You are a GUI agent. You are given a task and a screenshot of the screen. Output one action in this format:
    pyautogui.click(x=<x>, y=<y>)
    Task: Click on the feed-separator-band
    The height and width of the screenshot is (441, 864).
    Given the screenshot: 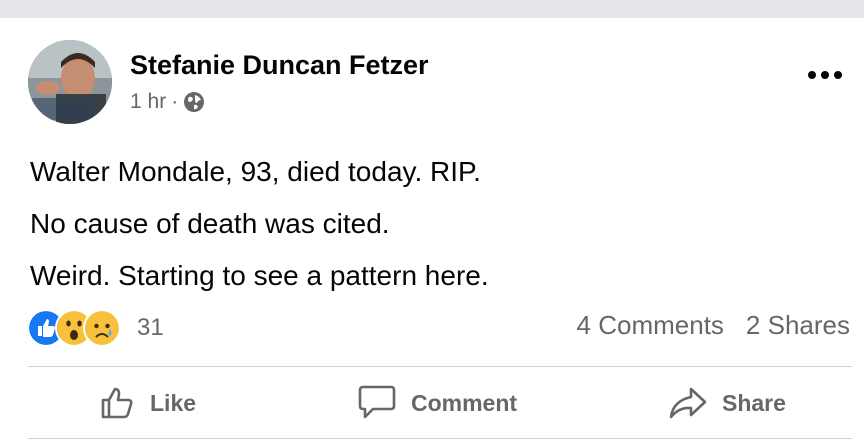 What is the action you would take?
    pyautogui.click(x=432, y=9)
    